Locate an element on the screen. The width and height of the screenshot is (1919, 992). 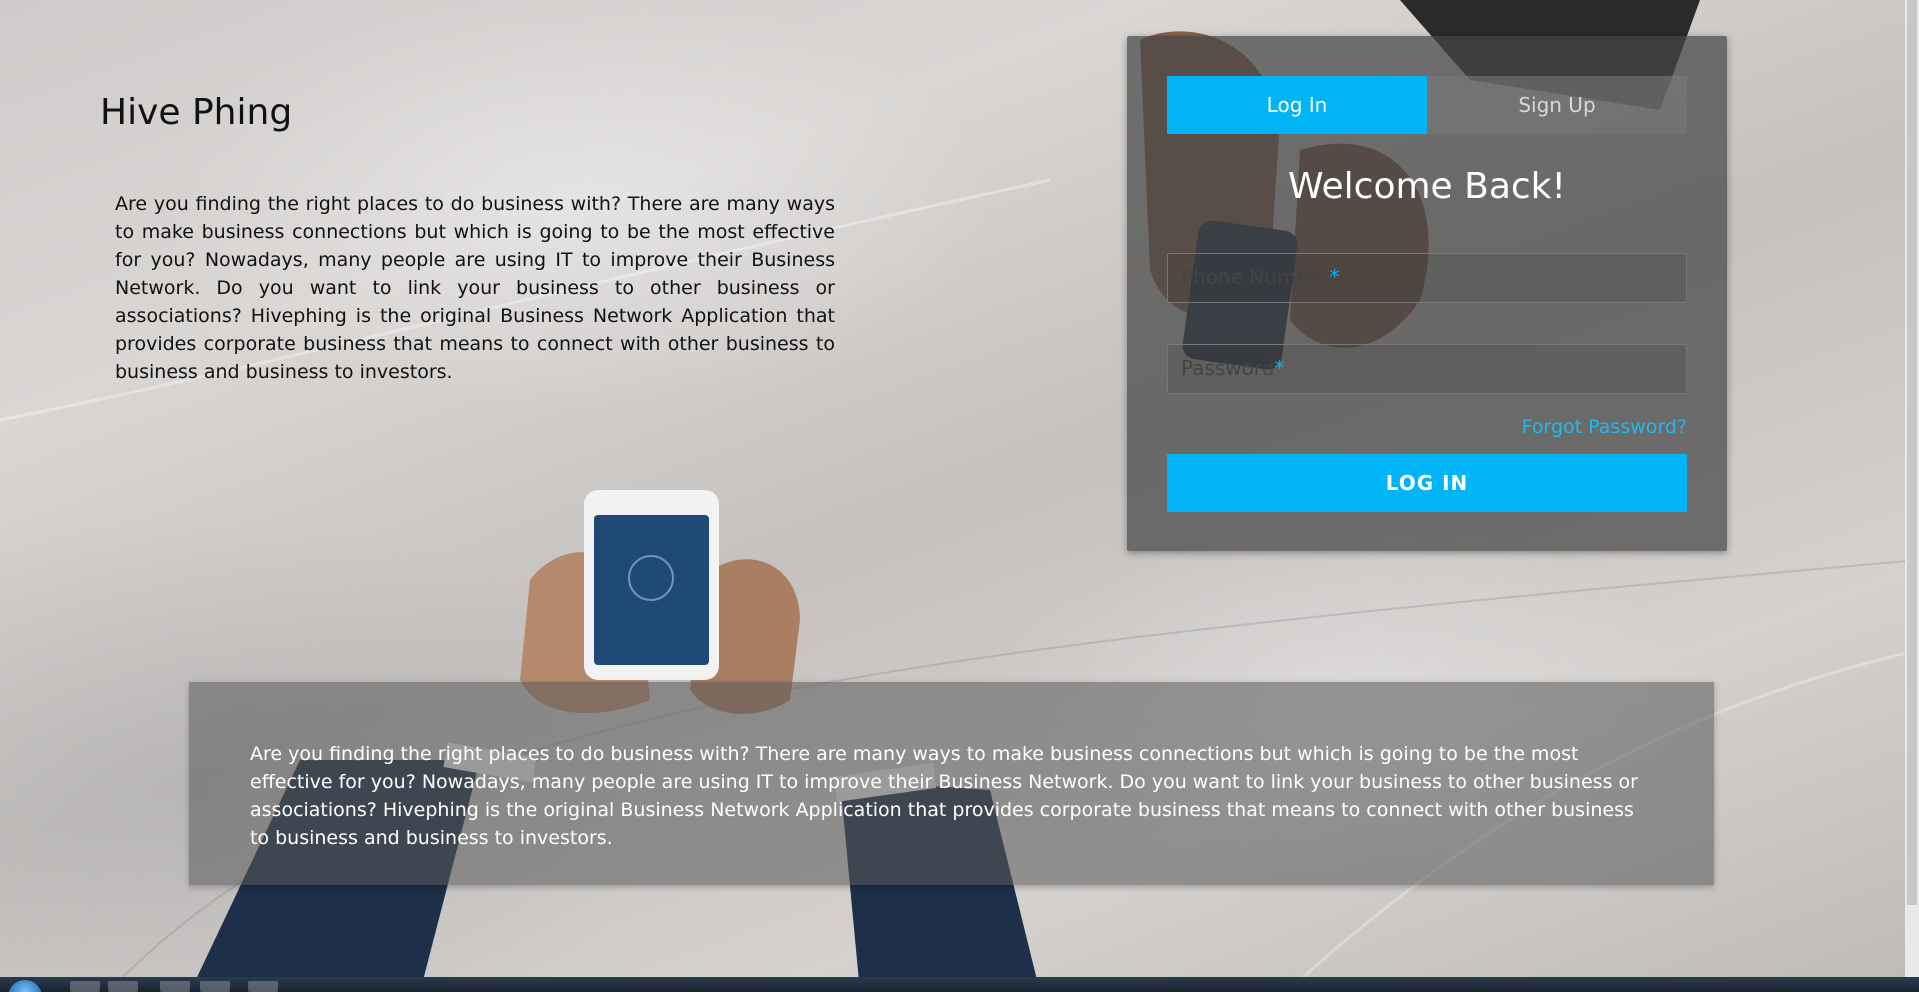
phone-number-placeholder: Phone Number* is located at coordinates (1260, 277).